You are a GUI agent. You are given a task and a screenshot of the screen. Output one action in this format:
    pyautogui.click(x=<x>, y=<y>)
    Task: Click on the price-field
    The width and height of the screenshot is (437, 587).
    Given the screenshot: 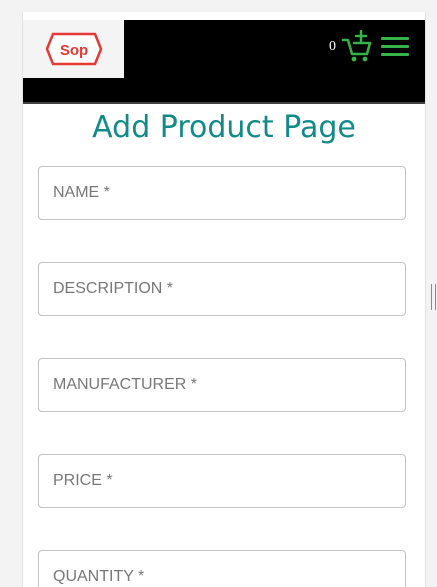 What is the action you would take?
    pyautogui.click(x=222, y=481)
    